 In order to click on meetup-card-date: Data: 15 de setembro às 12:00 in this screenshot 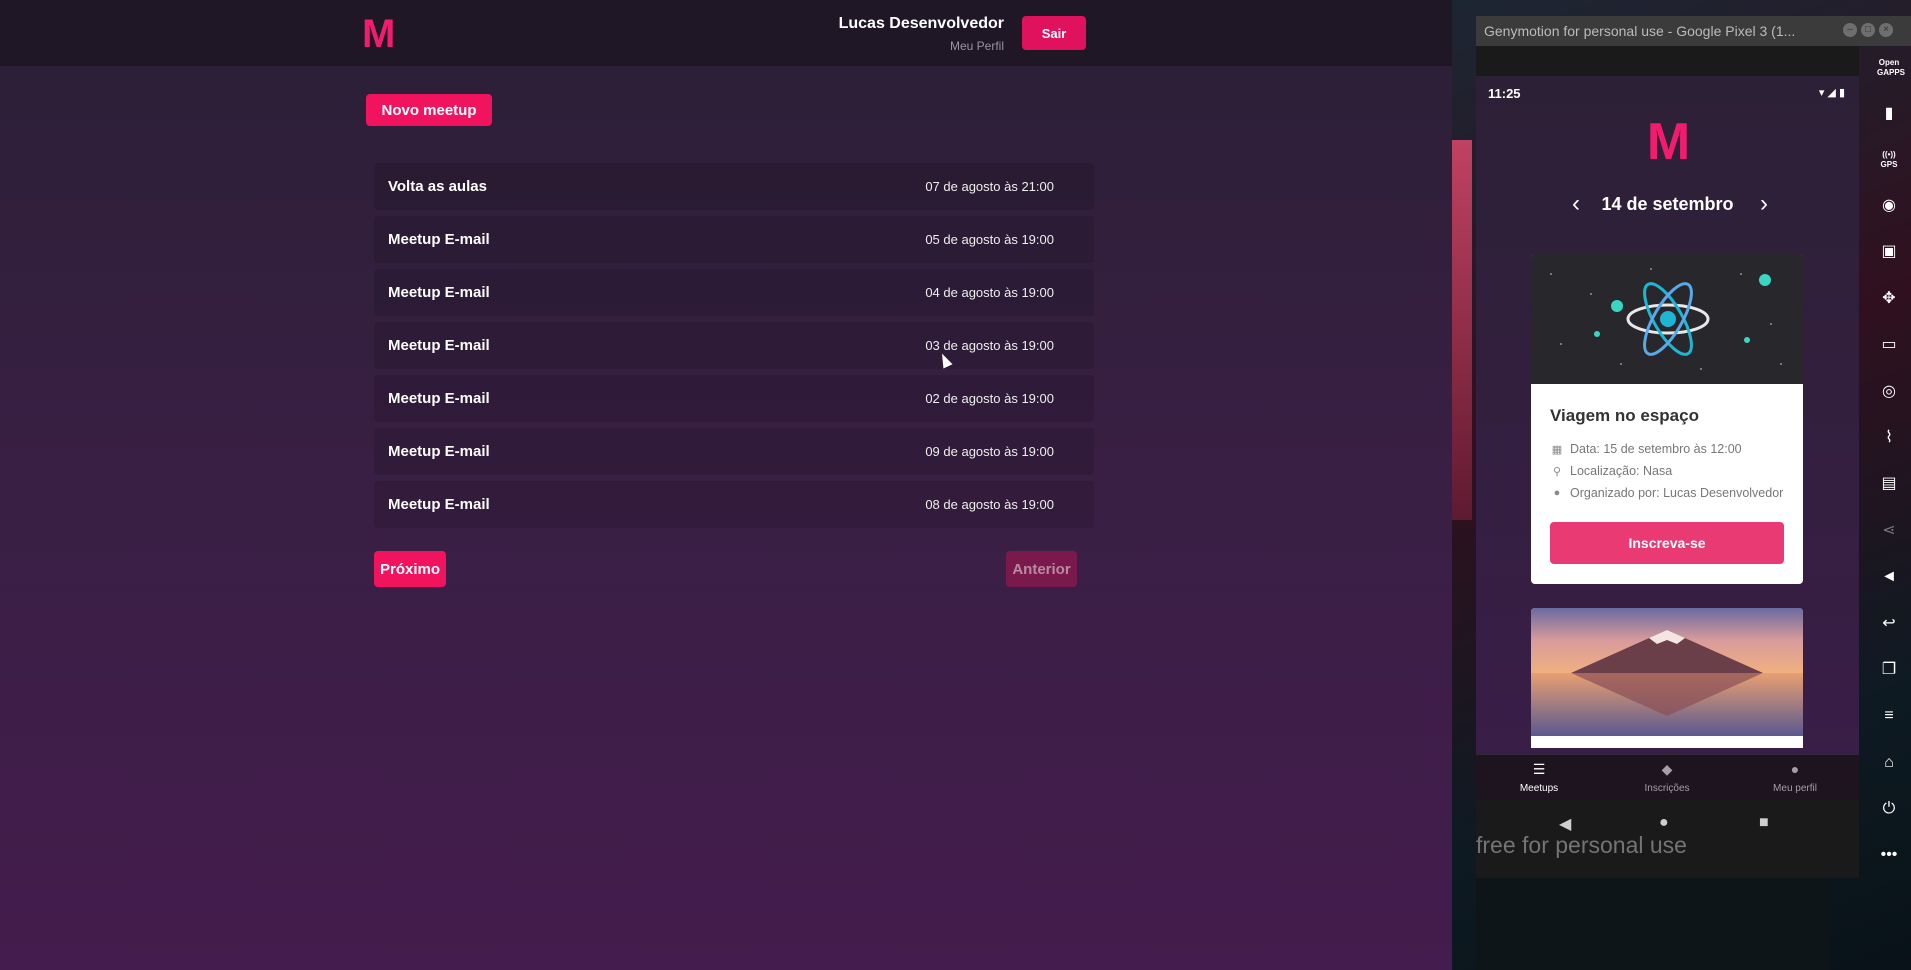, I will do `click(1656, 449)`.